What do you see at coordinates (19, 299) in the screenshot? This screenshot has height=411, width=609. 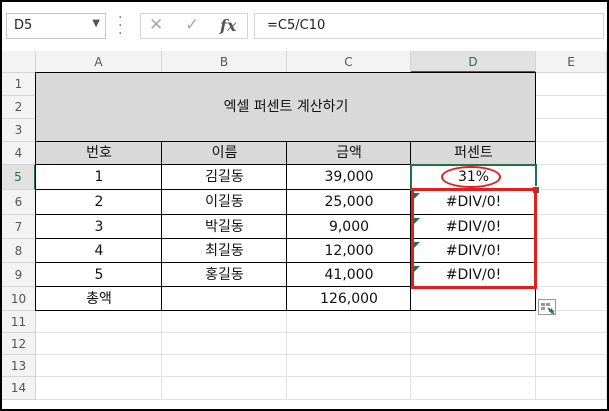 I see `row-header-10: 10` at bounding box center [19, 299].